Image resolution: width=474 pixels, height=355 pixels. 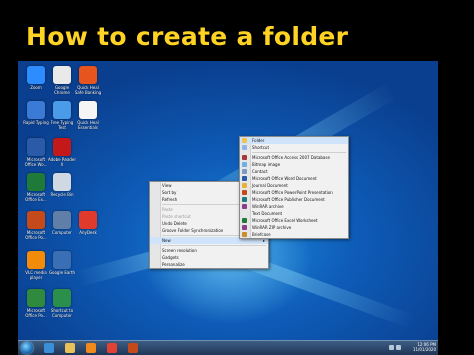 I want to click on desktop-icon-quick-heal-safe-banking: Quick Heal Safe Banking, so click(x=88, y=80).